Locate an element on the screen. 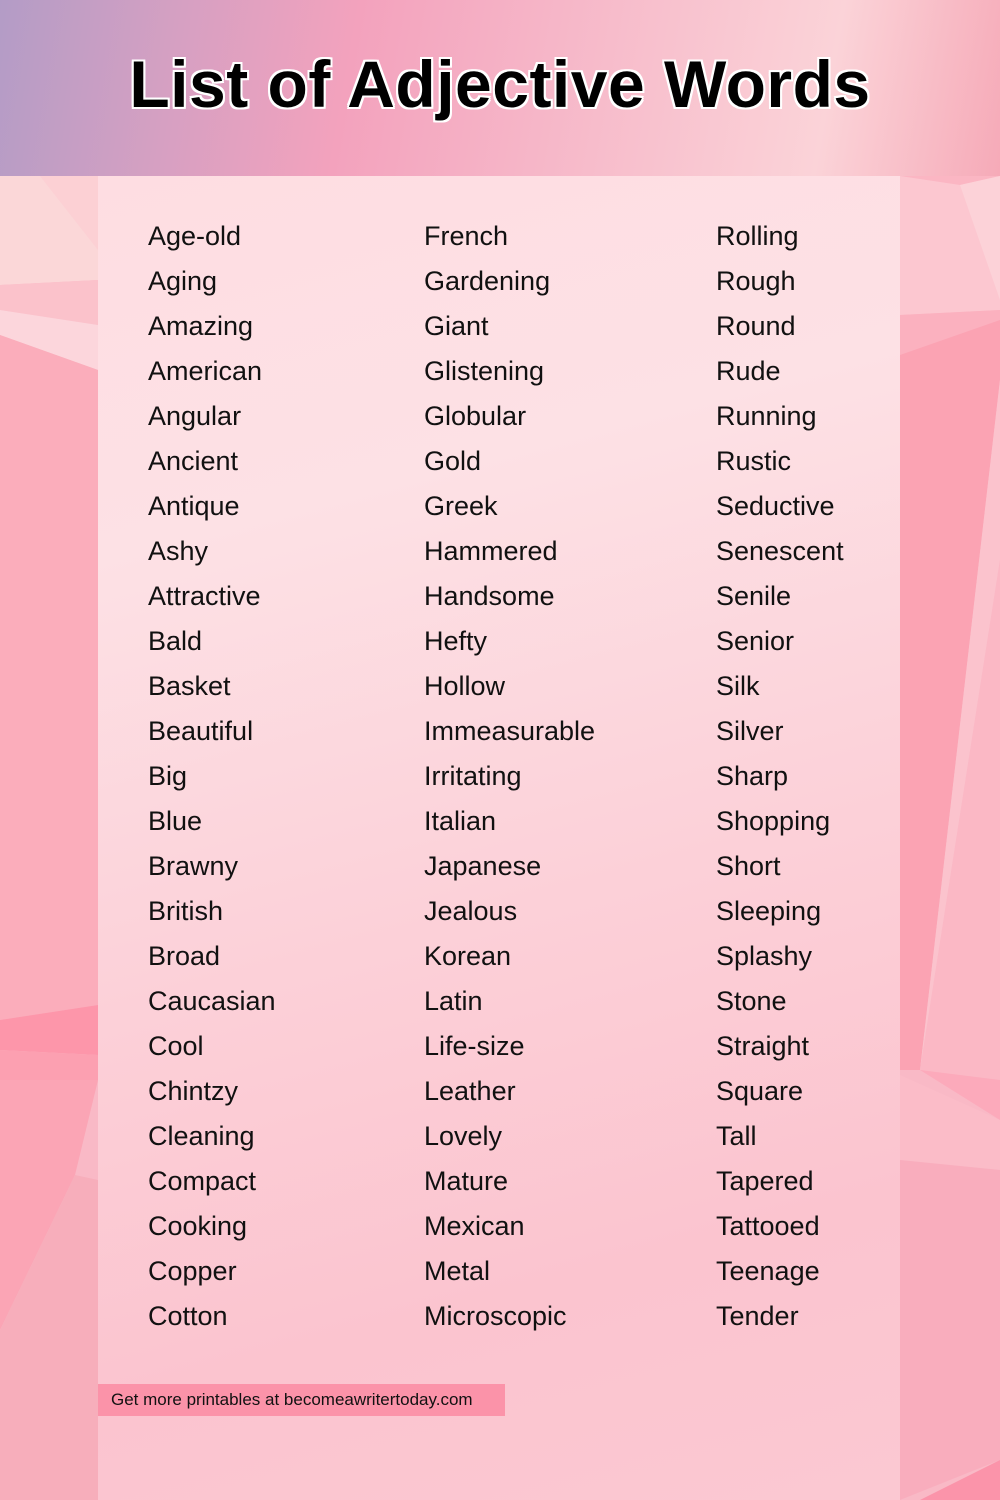 The image size is (1000, 1500). word-item: Brawny is located at coordinates (193, 866).